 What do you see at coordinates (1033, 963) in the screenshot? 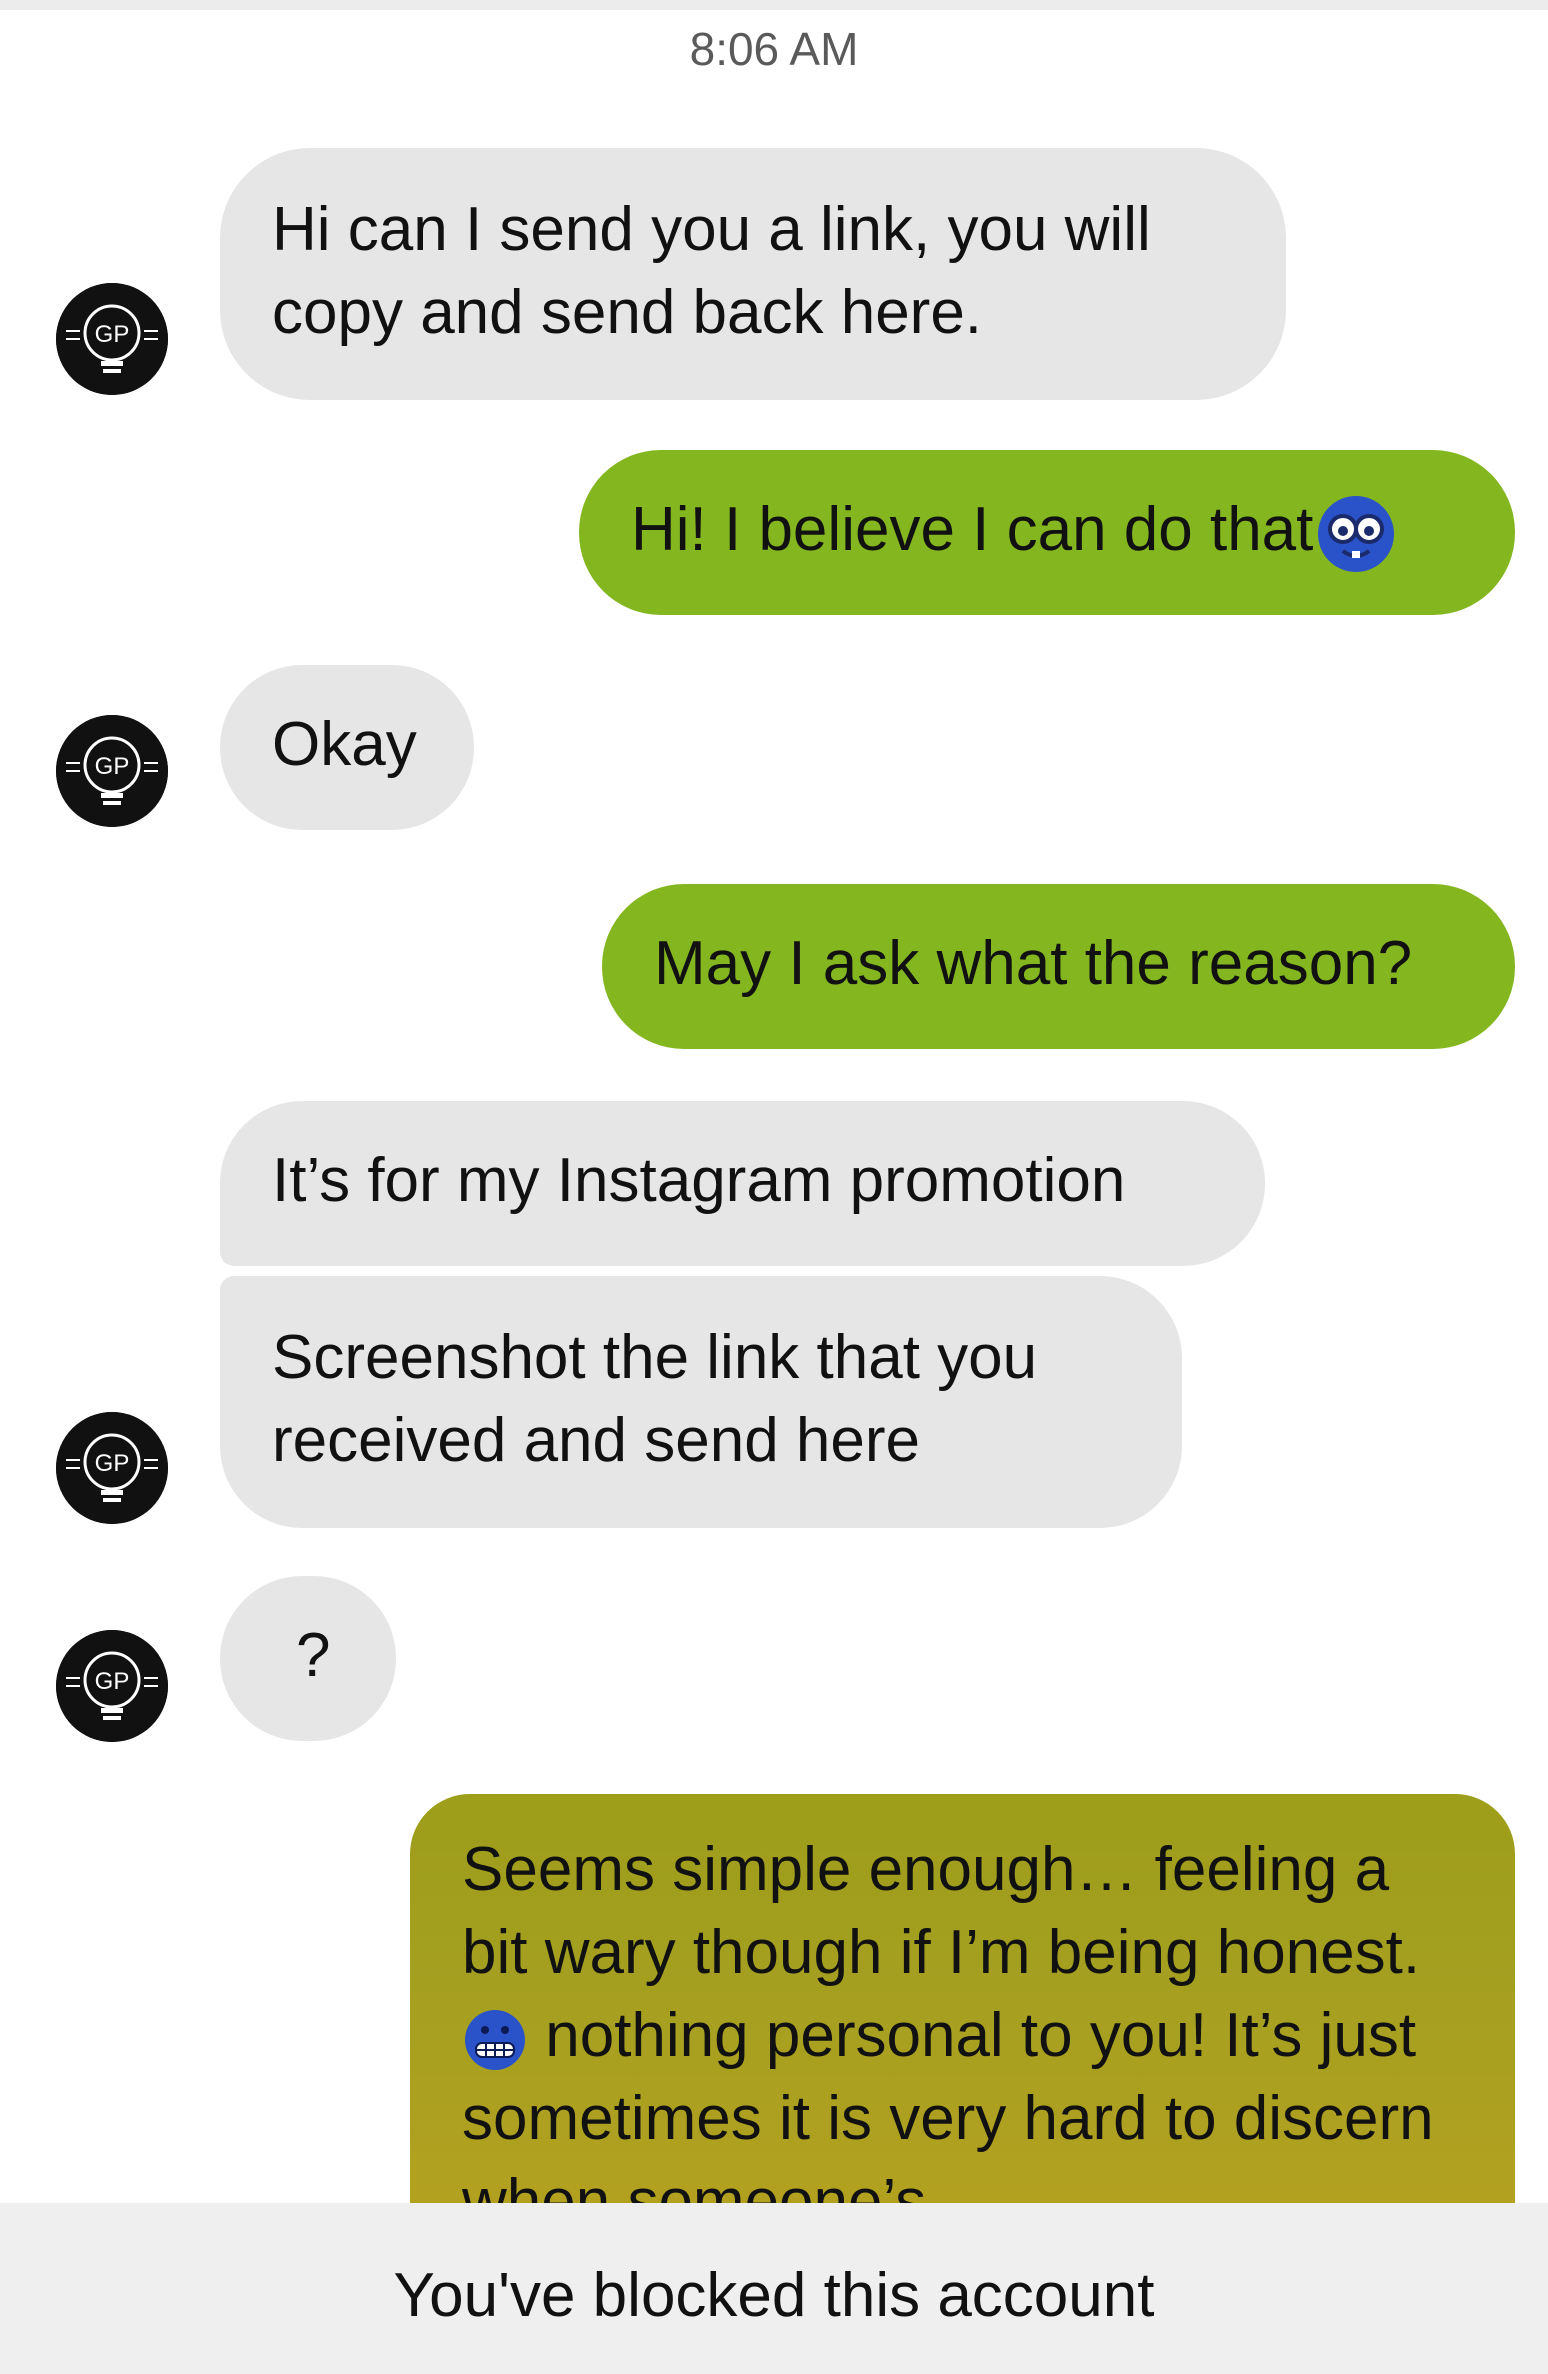
I see `message-text: May I ask what the reason?` at bounding box center [1033, 963].